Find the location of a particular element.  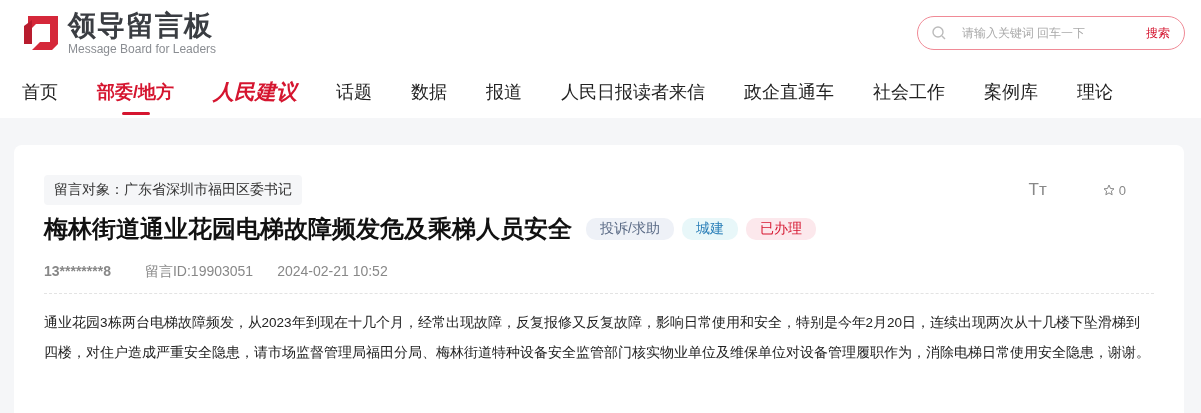

nav-tab: 数据 is located at coordinates (429, 92).